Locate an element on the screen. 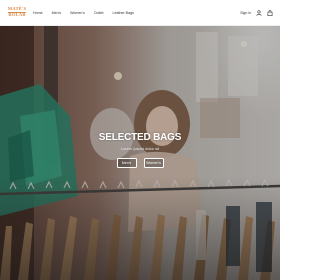 The image size is (320, 280). hero-subtitle: Lorem ipsum dolor sit is located at coordinates (140, 148).